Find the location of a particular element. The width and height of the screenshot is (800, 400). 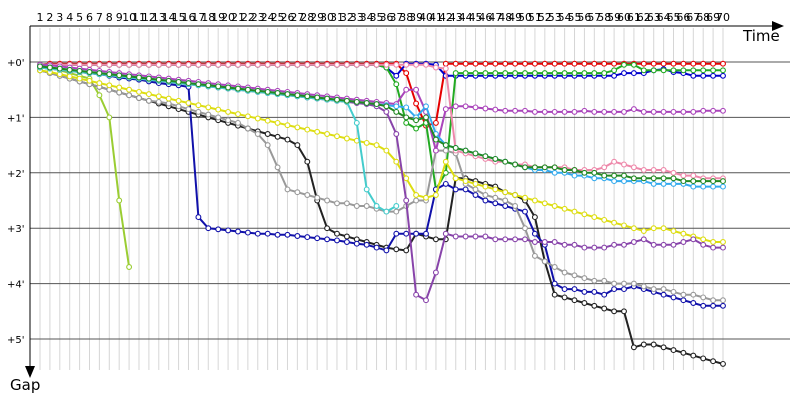

x-tick-label: 70 is located at coordinates (723, 17).